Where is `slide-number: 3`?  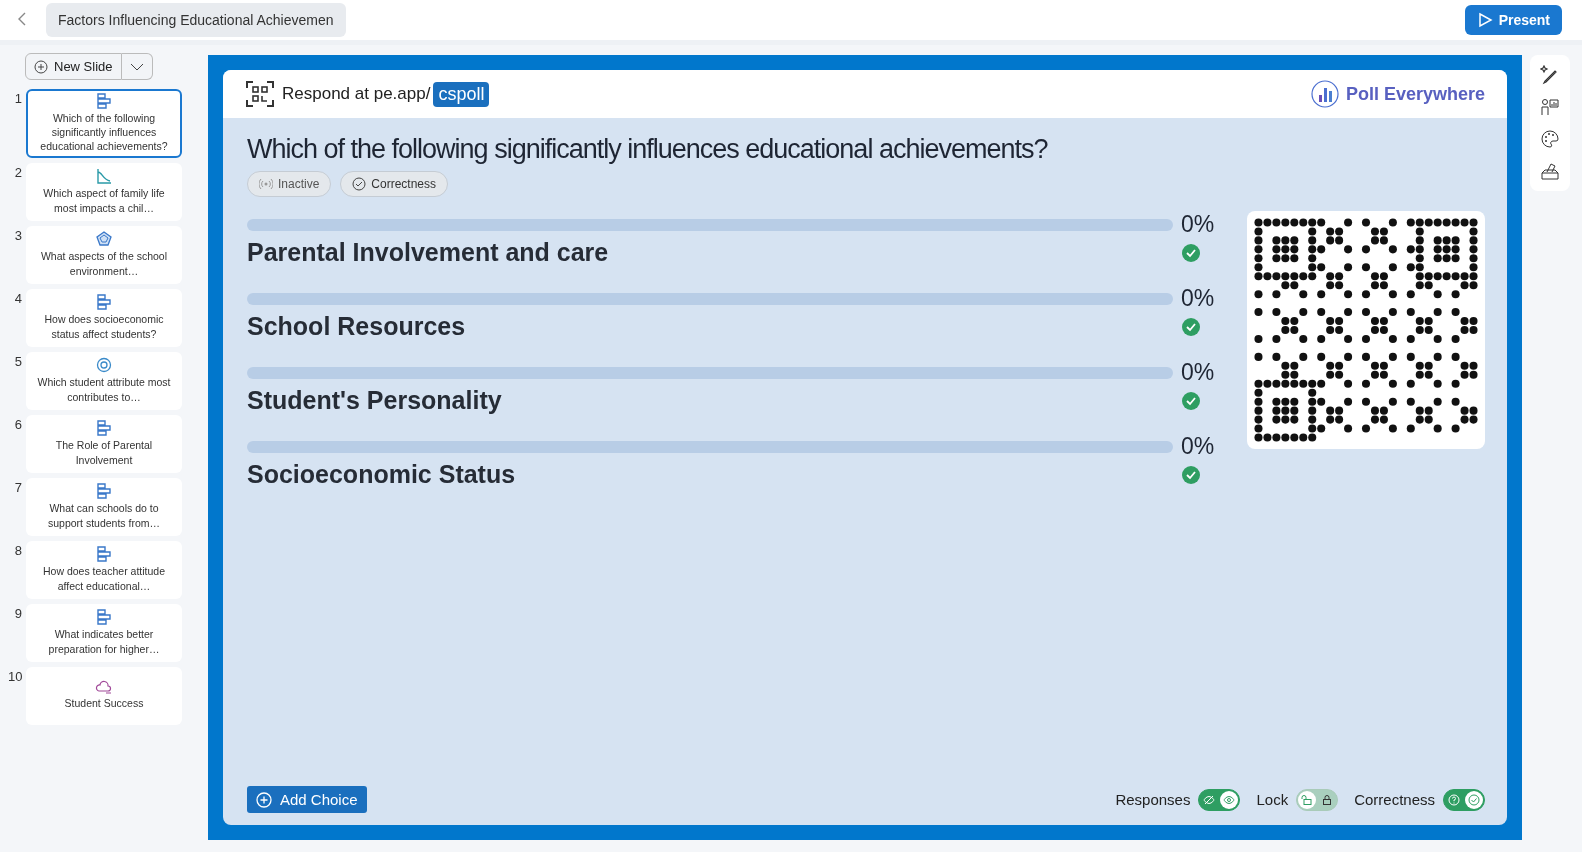 slide-number: 3 is located at coordinates (17, 235).